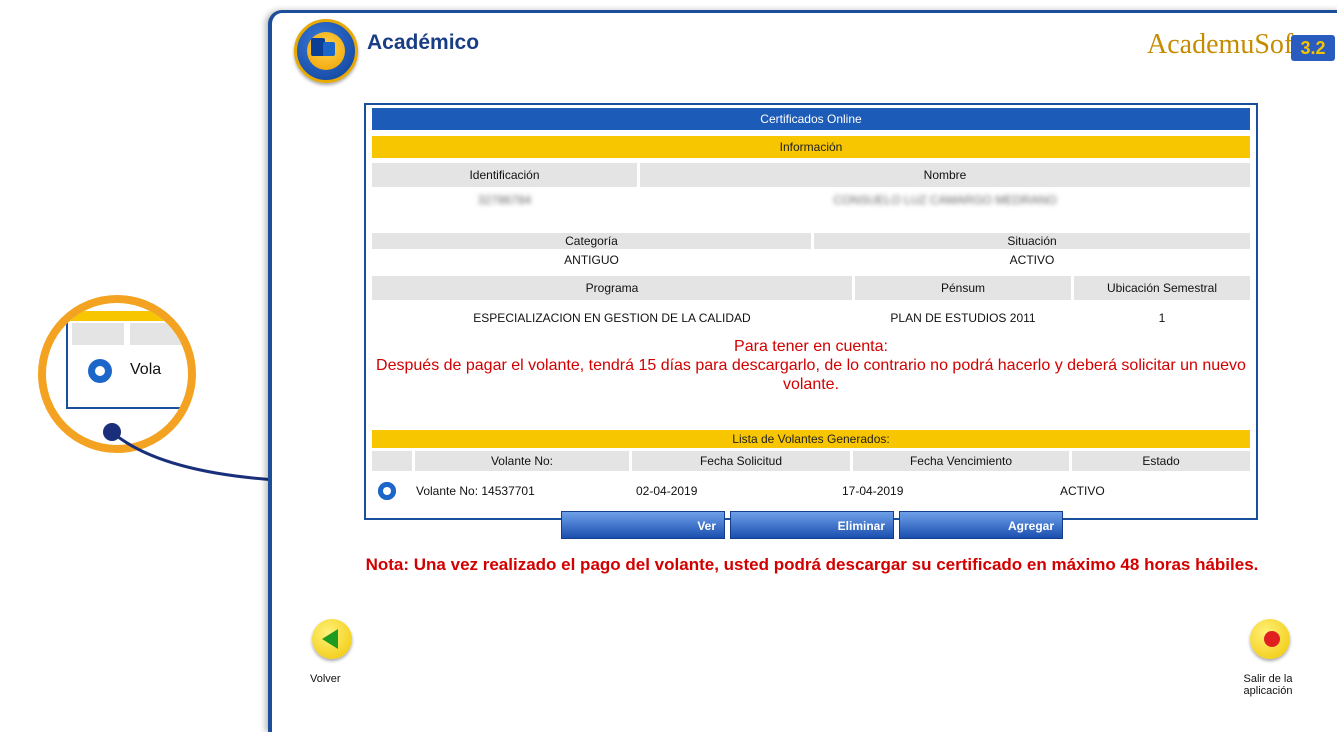 Image resolution: width=1337 pixels, height=732 pixels. I want to click on page-title: Académico, so click(423, 42).